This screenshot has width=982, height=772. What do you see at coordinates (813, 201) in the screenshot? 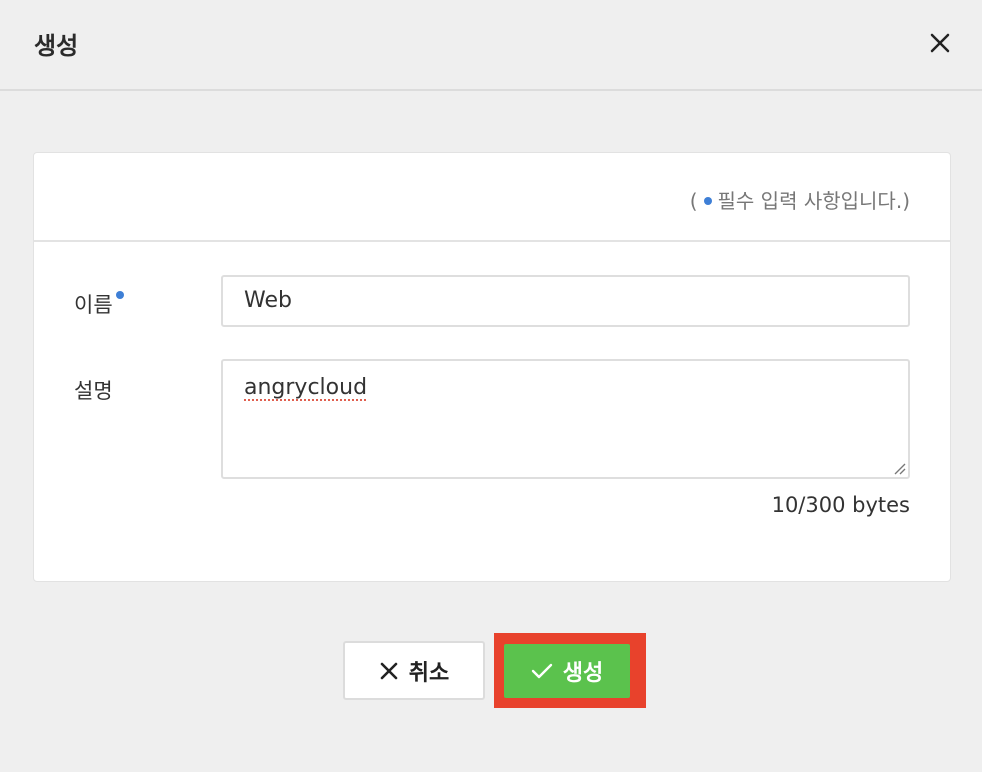
I see `required-note-text: 필수 입력 사항입니다.)` at bounding box center [813, 201].